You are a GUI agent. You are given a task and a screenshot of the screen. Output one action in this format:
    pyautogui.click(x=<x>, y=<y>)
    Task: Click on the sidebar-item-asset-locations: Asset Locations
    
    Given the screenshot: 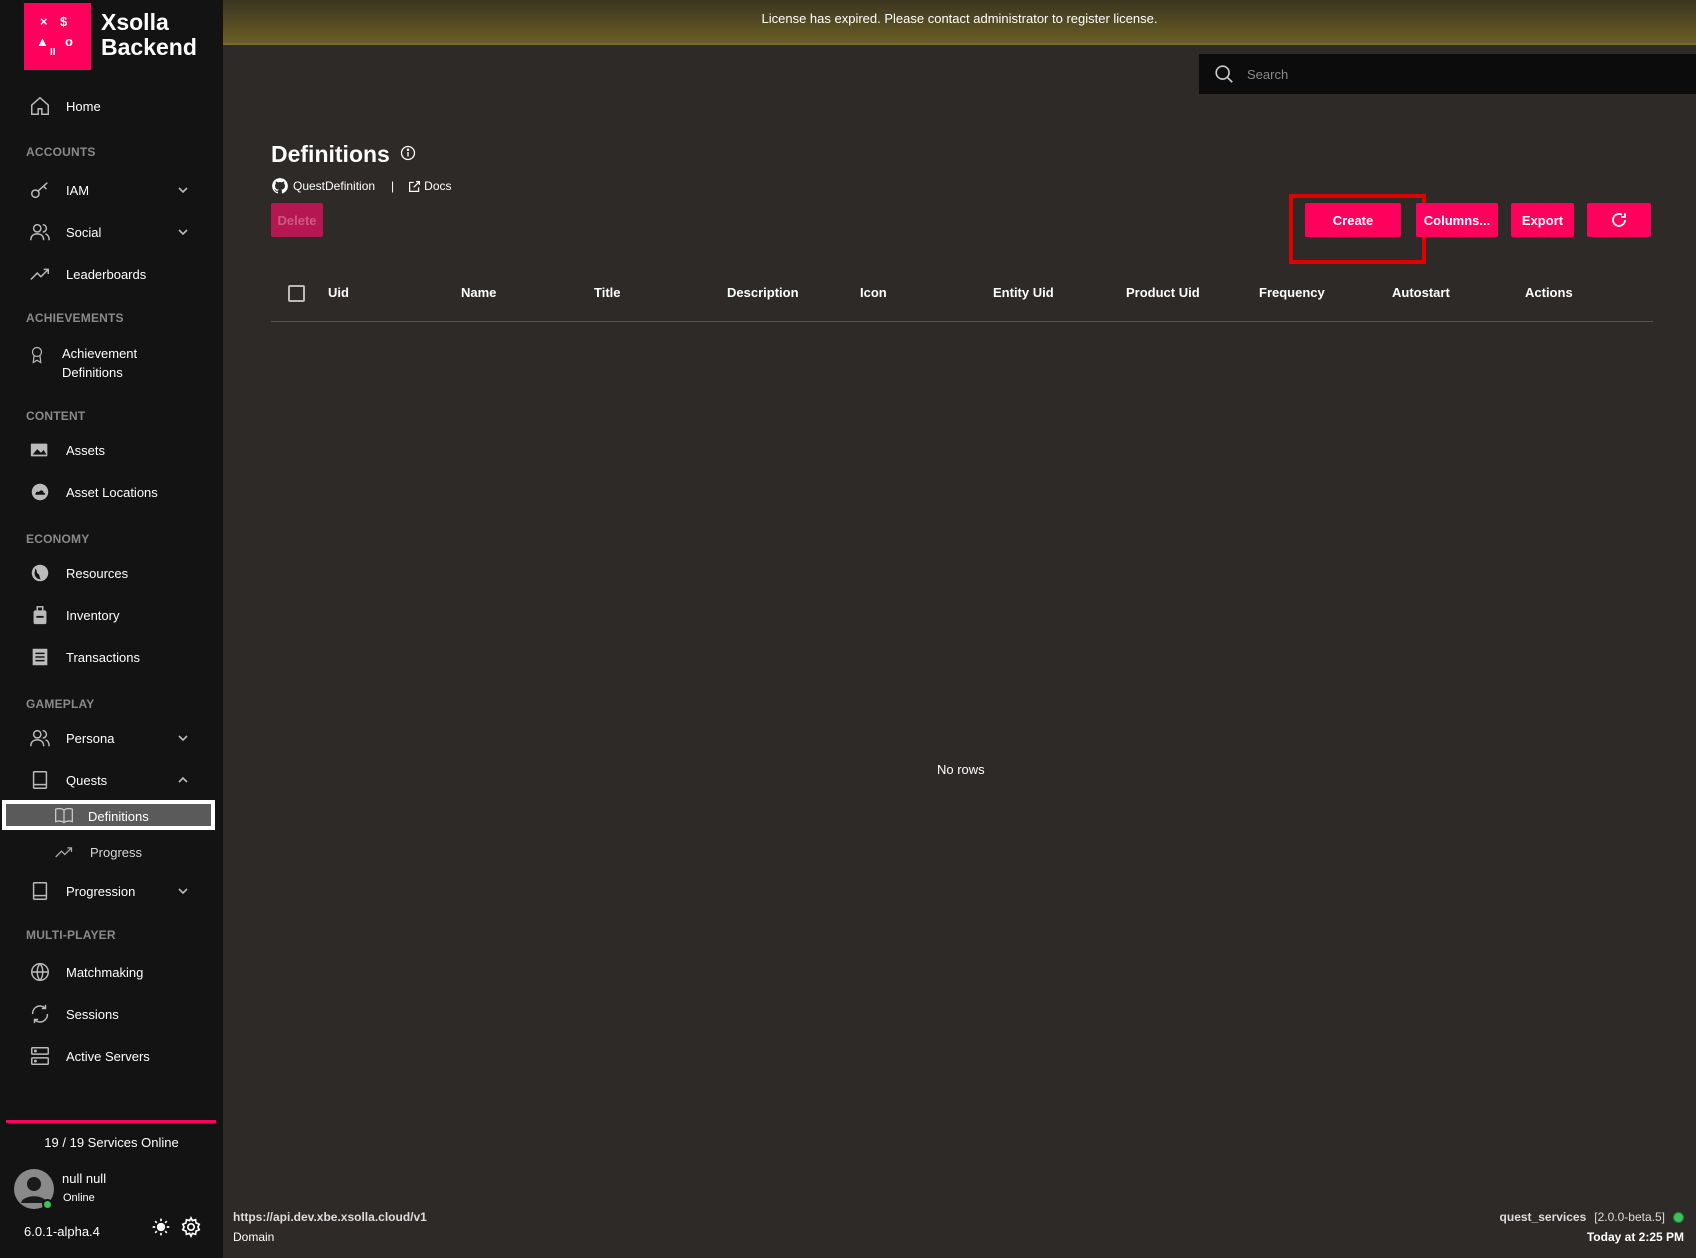 What is the action you would take?
    pyautogui.click(x=111, y=492)
    